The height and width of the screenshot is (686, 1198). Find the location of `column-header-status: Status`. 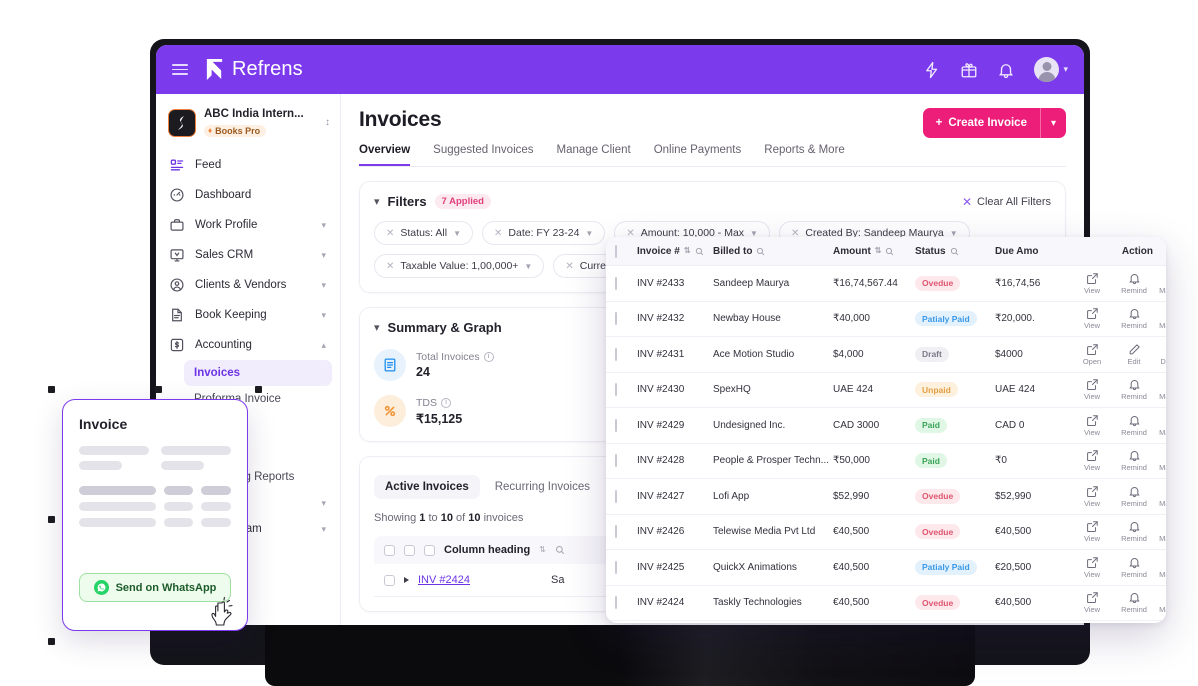

column-header-status: Status is located at coordinates (955, 251).